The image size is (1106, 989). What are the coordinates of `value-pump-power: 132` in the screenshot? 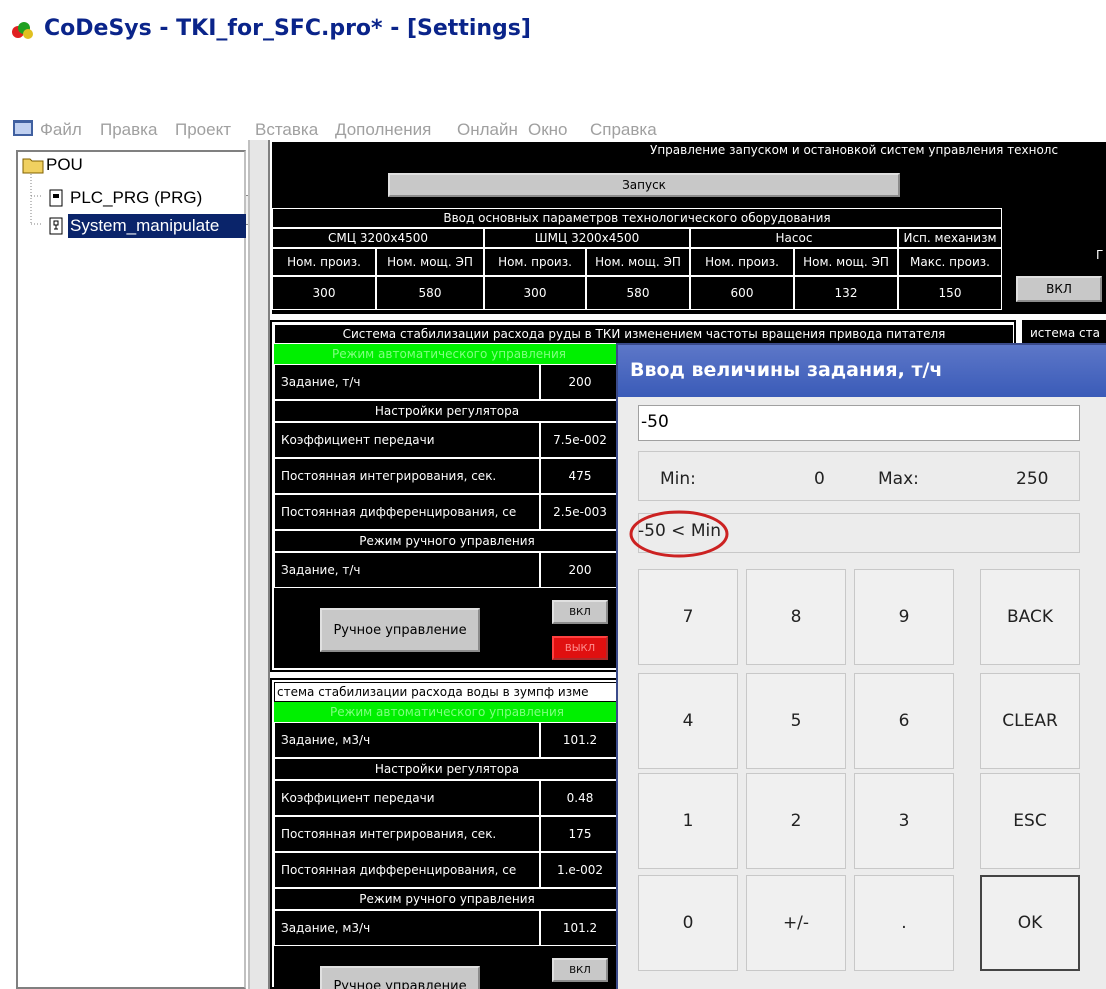 It's located at (846, 293).